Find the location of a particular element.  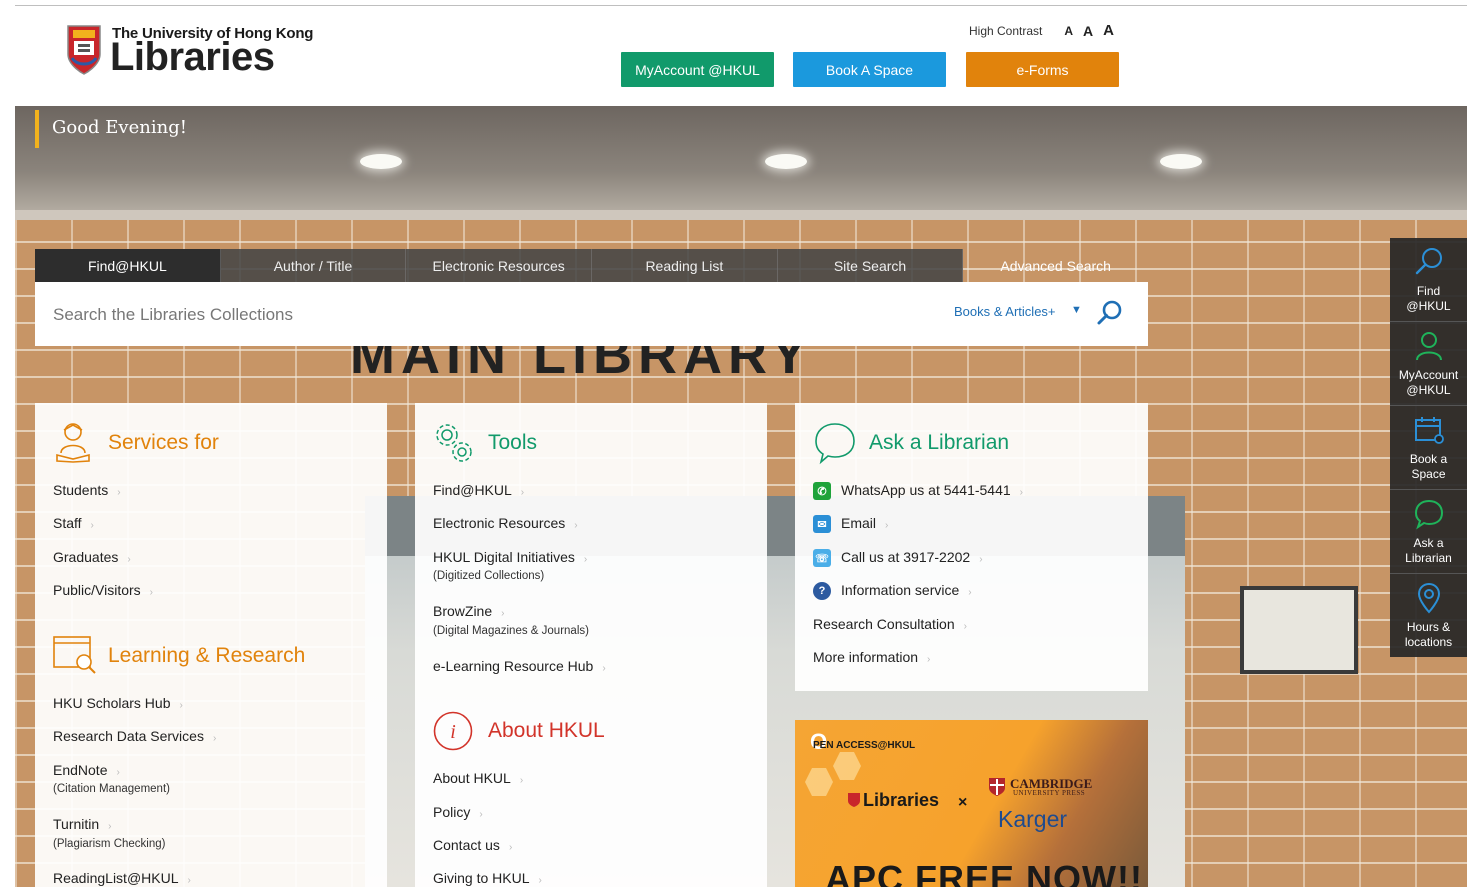

tools-link-find-hkul: Find@HKUL › is located at coordinates (478, 490).